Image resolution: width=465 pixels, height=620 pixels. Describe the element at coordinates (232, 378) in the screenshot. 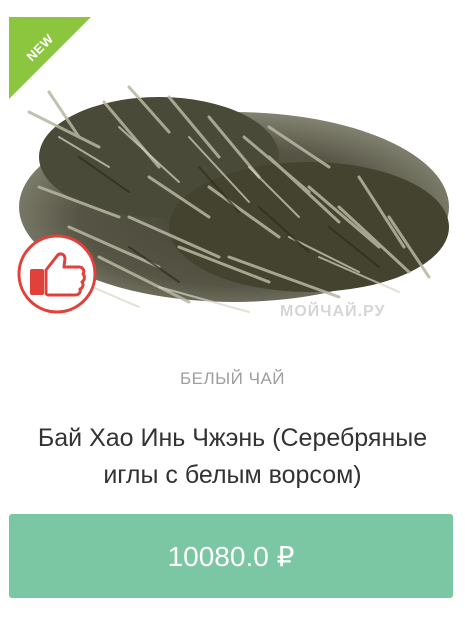

I see `product-category: БЕЛЫЙ ЧАЙ` at that location.